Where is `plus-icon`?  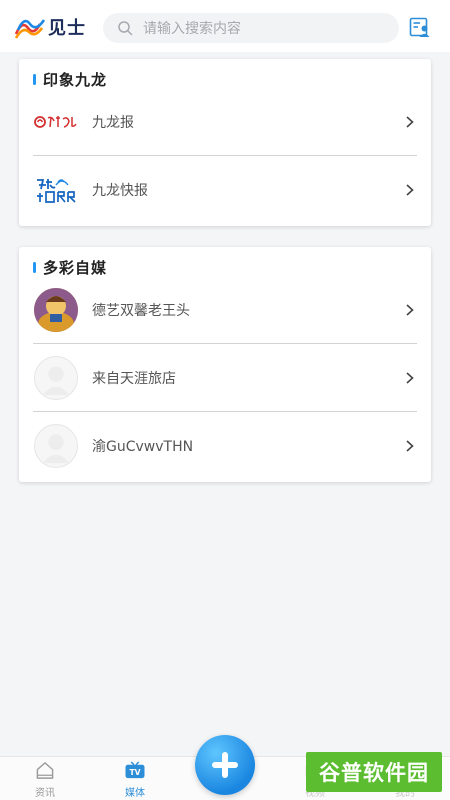 plus-icon is located at coordinates (225, 765).